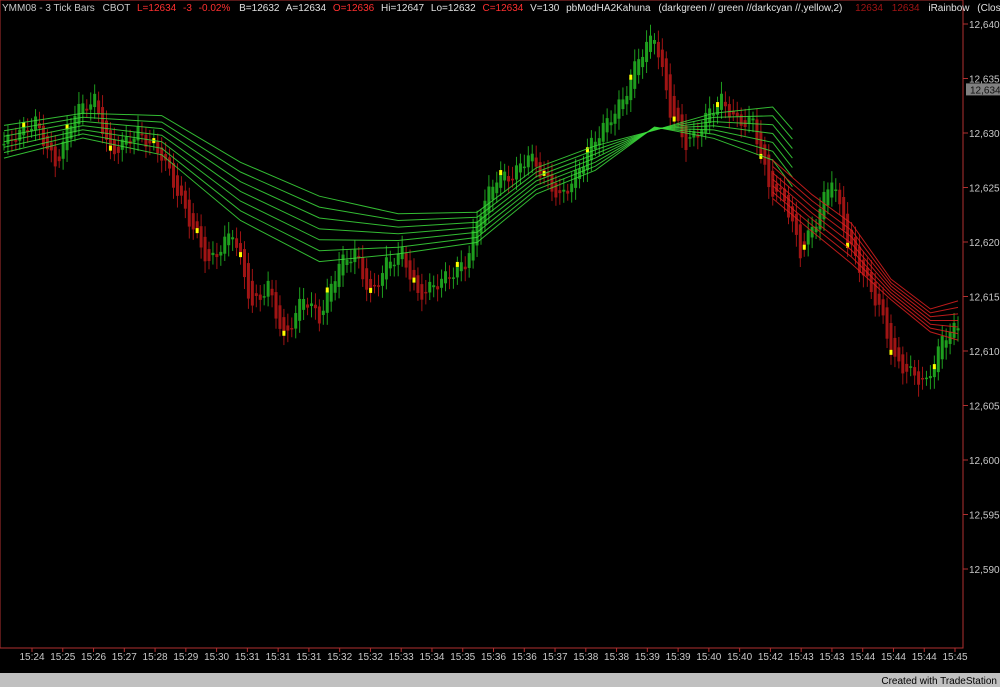  I want to click on x-tick-label: 15:44, so click(862, 657).